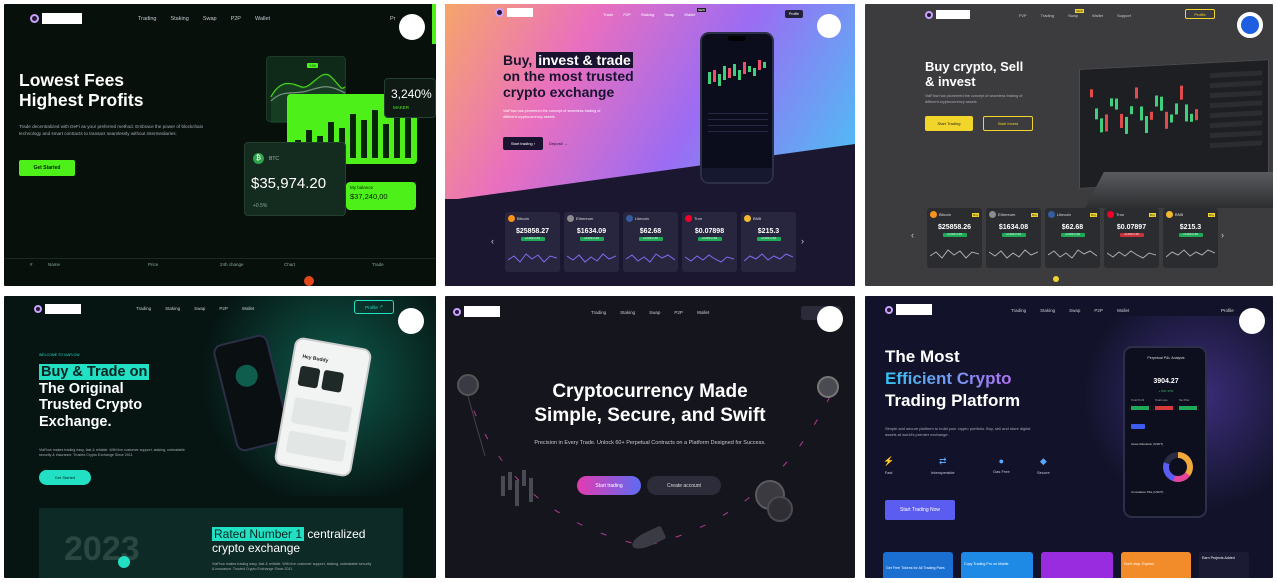  What do you see at coordinates (954, 235) in the screenshot?
I see `coin-change: +0.24% 2.4%` at bounding box center [954, 235].